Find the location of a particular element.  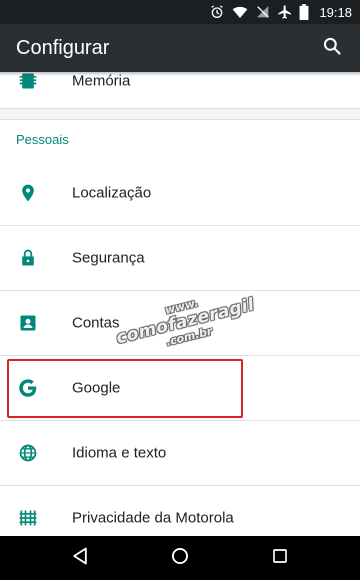

motorola-privacy-icon is located at coordinates (28, 518).